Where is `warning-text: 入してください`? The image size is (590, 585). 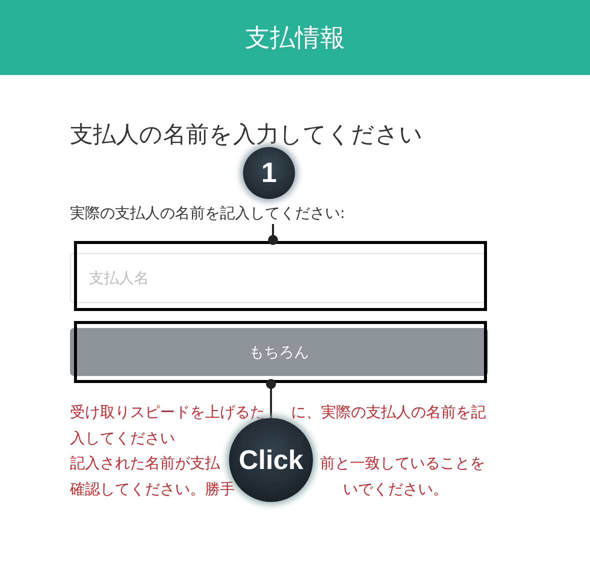
warning-text: 入してください is located at coordinates (122, 438).